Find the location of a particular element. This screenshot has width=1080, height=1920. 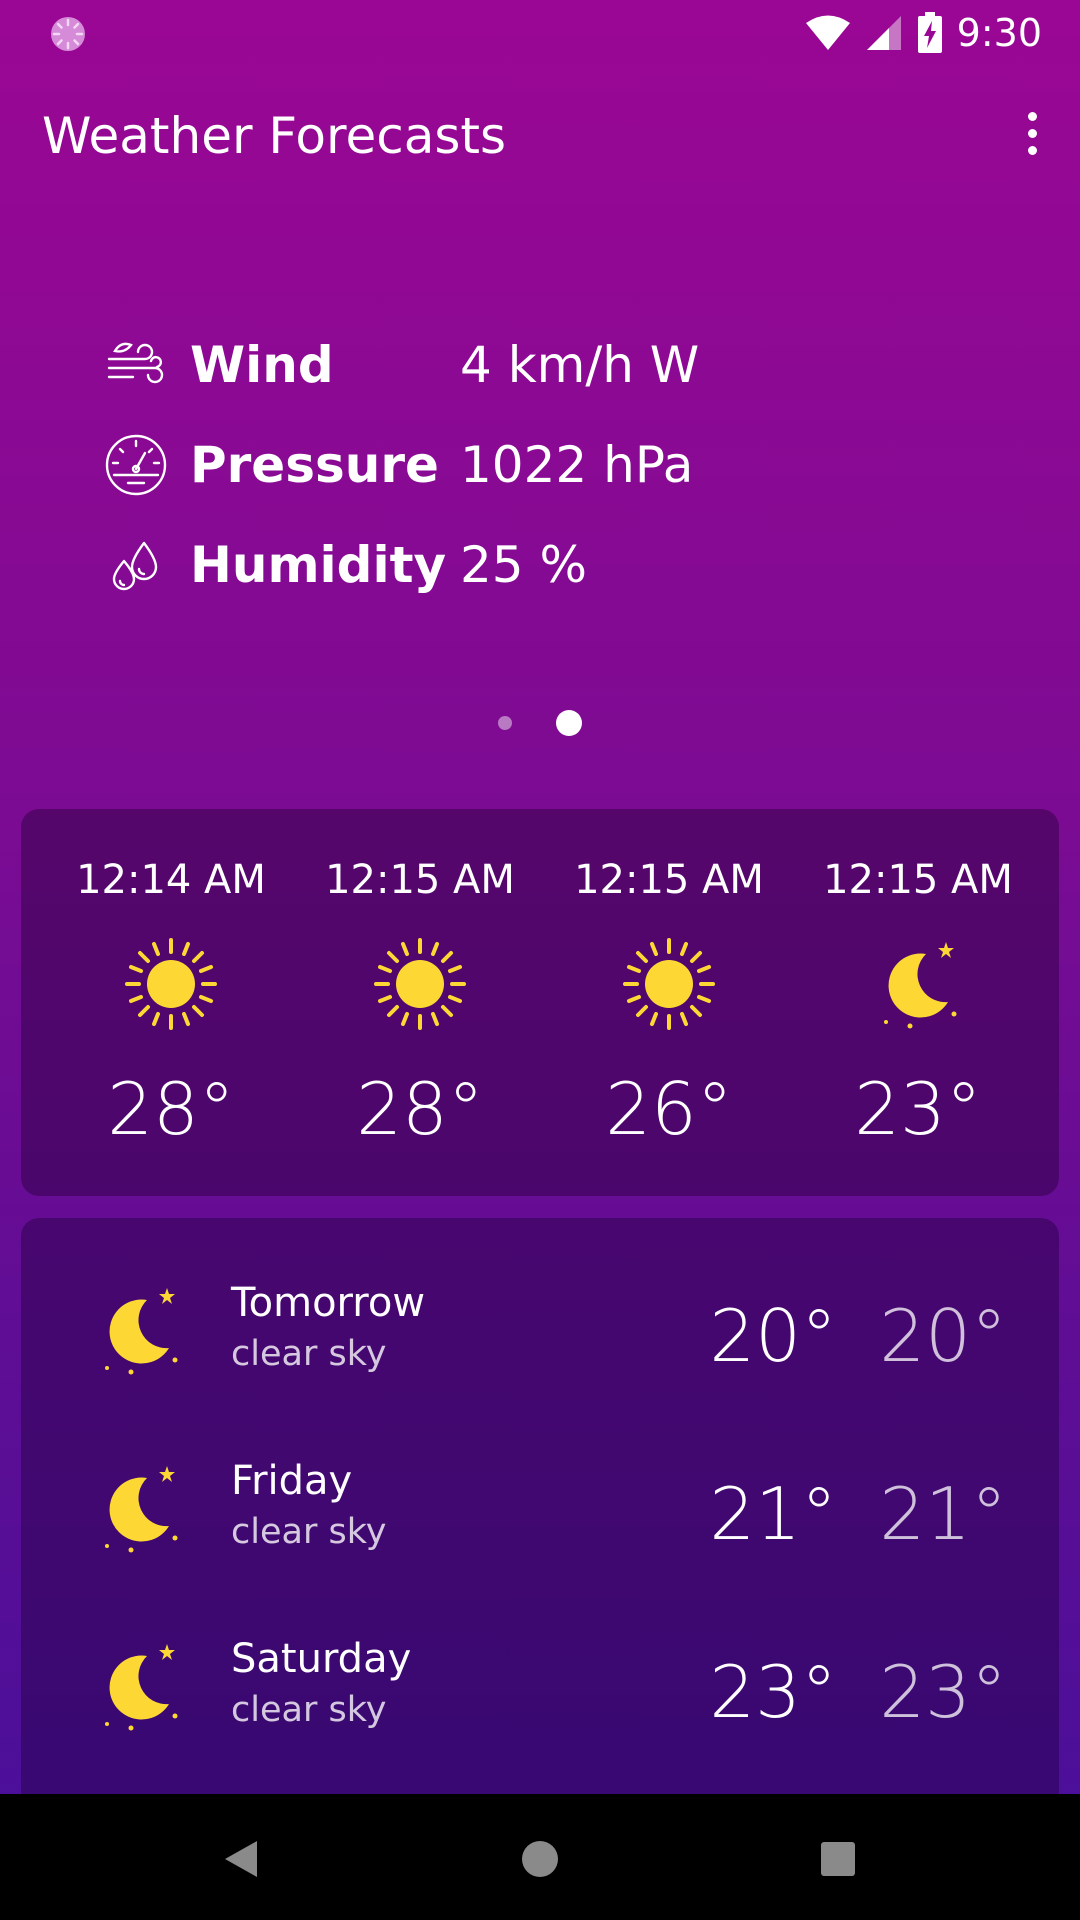

navigation-bar is located at coordinates (540, 1857).